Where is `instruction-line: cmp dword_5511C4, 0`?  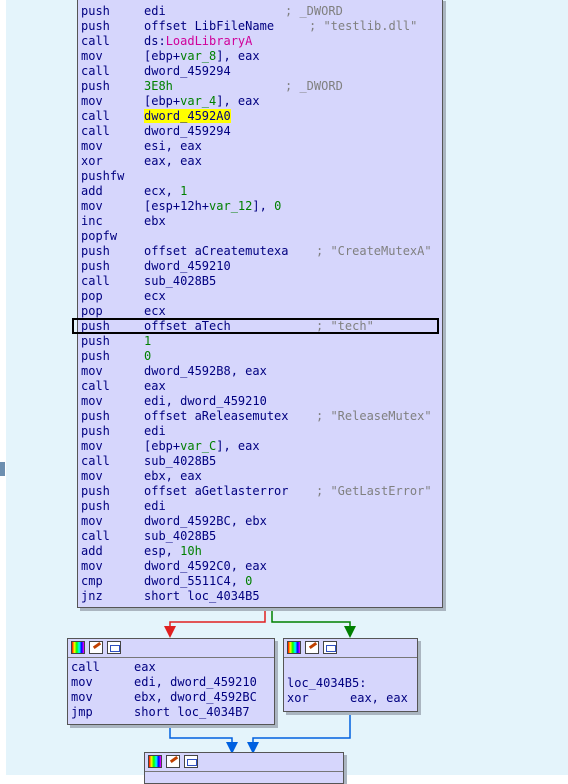 instruction-line: cmp dword_5511C4, 0 is located at coordinates (260, 581).